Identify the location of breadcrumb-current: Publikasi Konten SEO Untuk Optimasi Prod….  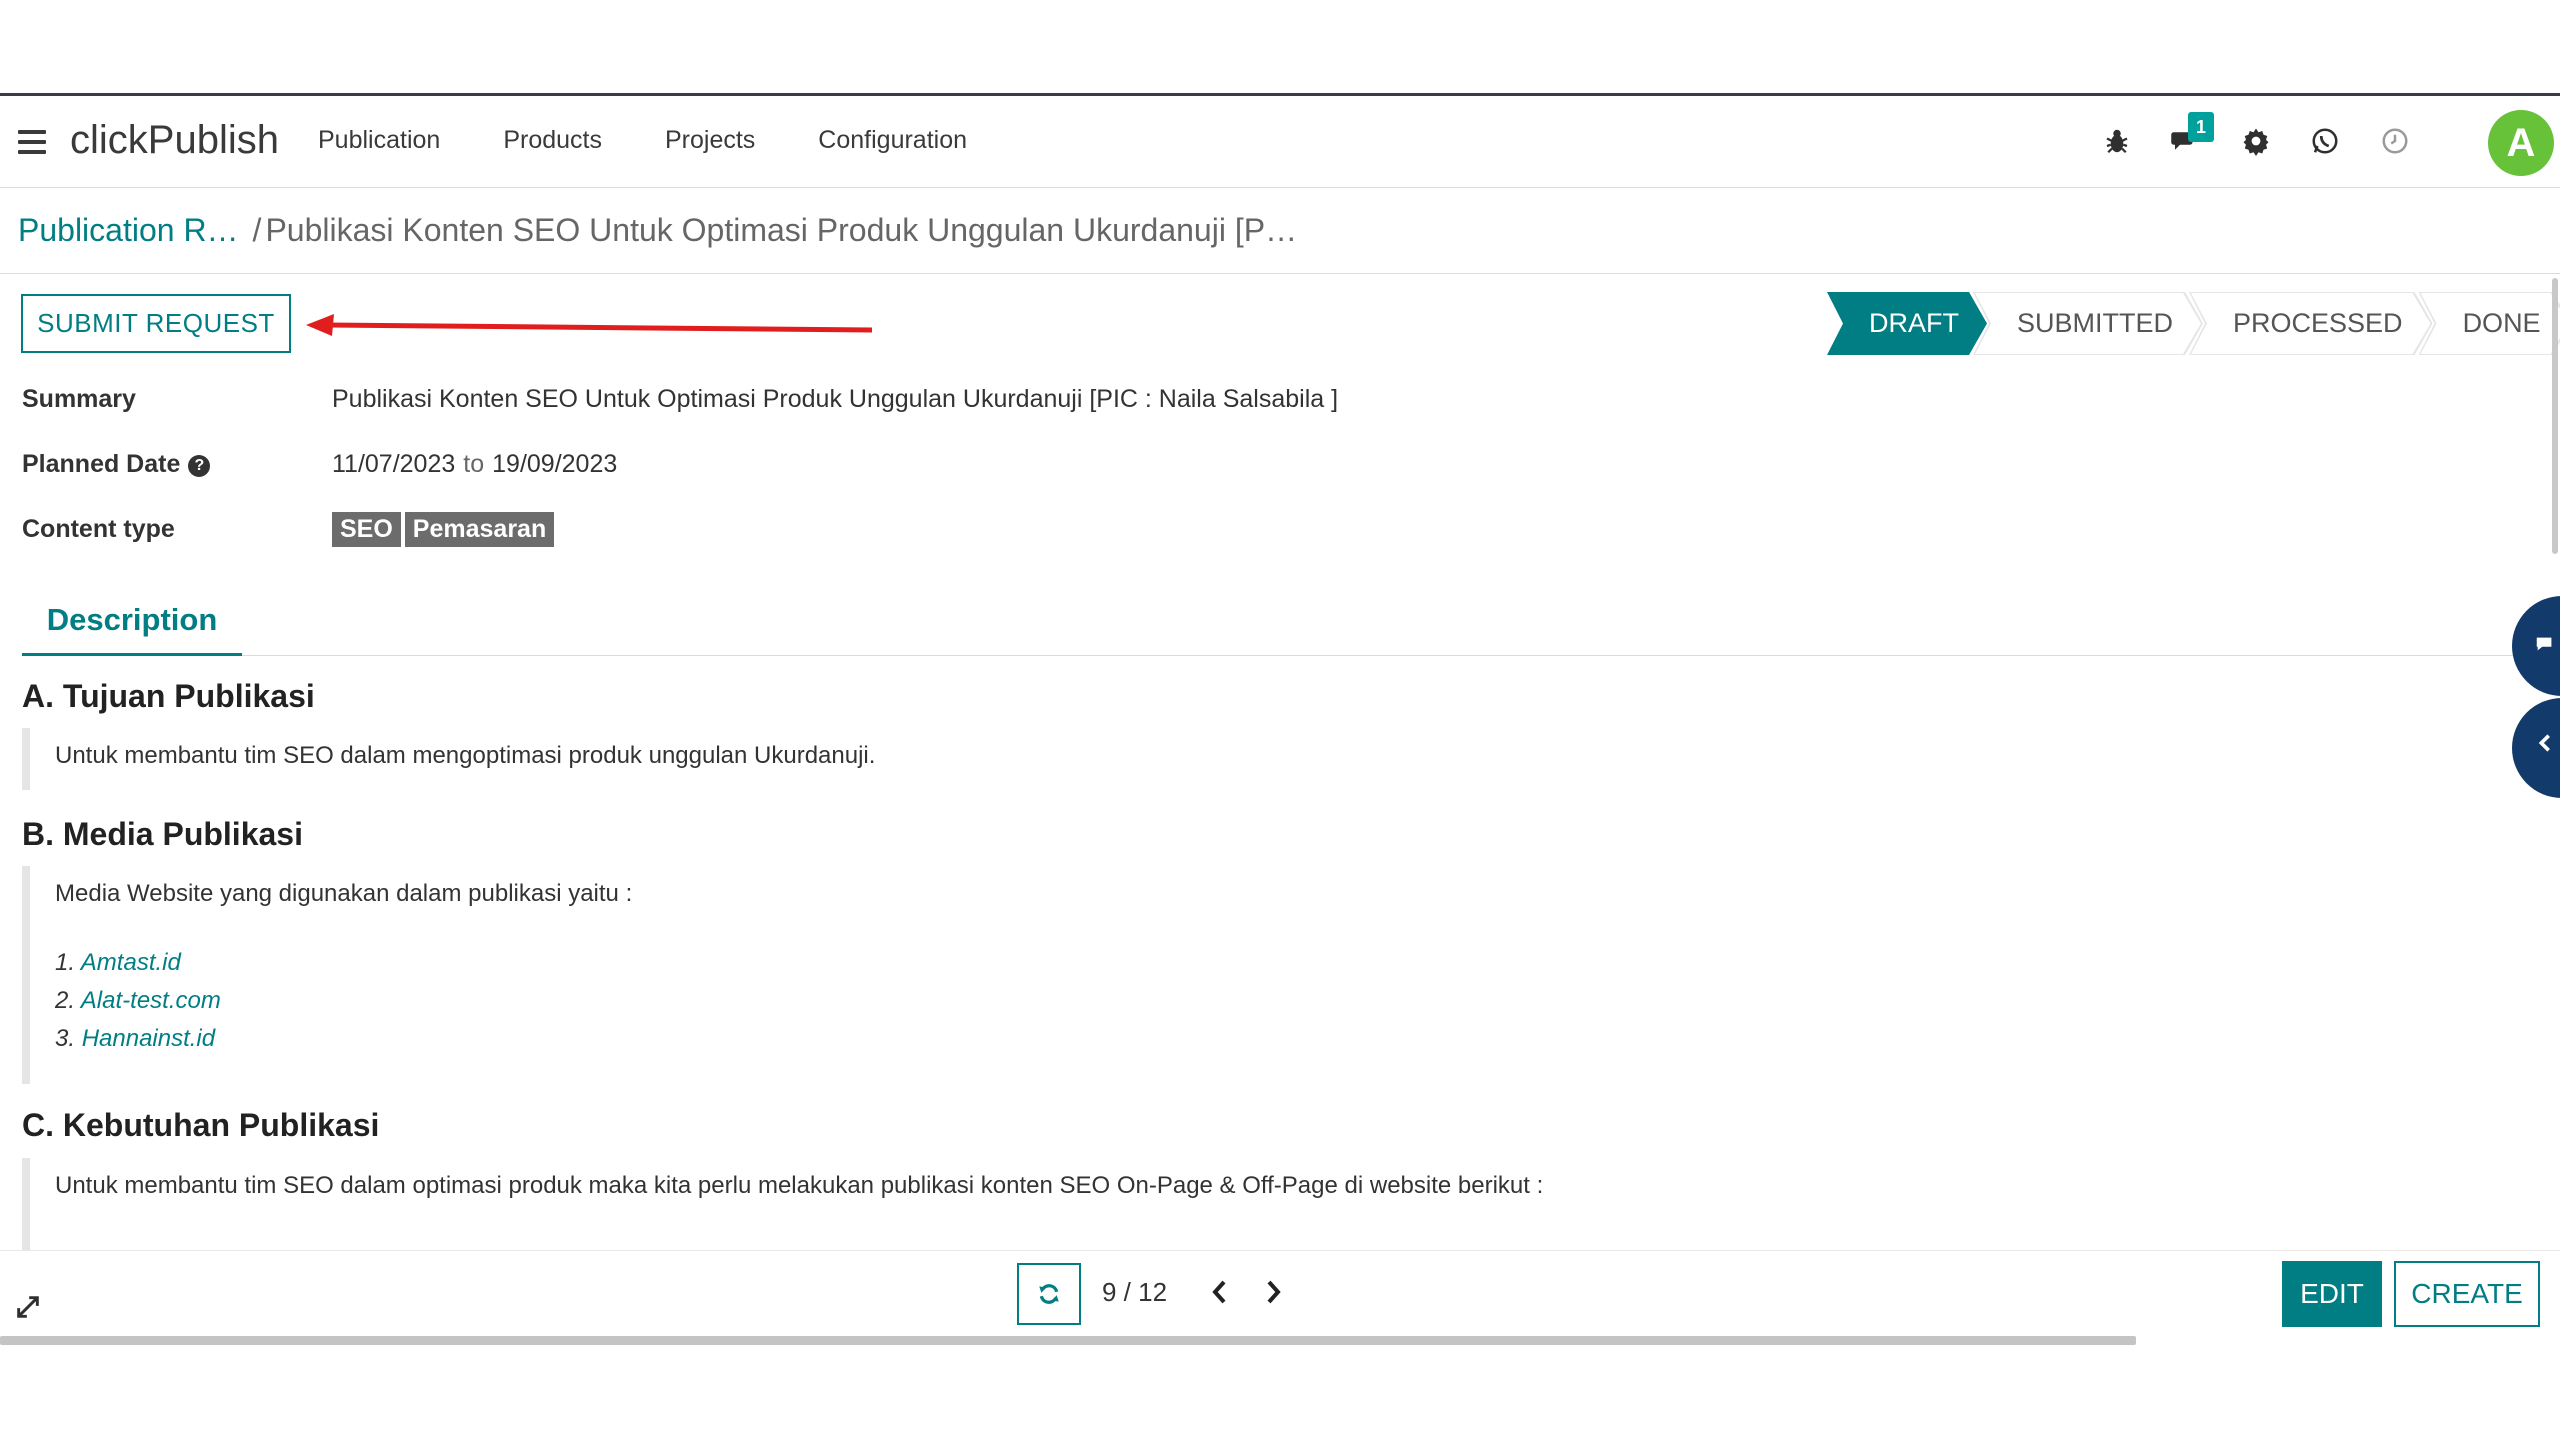
(781, 230).